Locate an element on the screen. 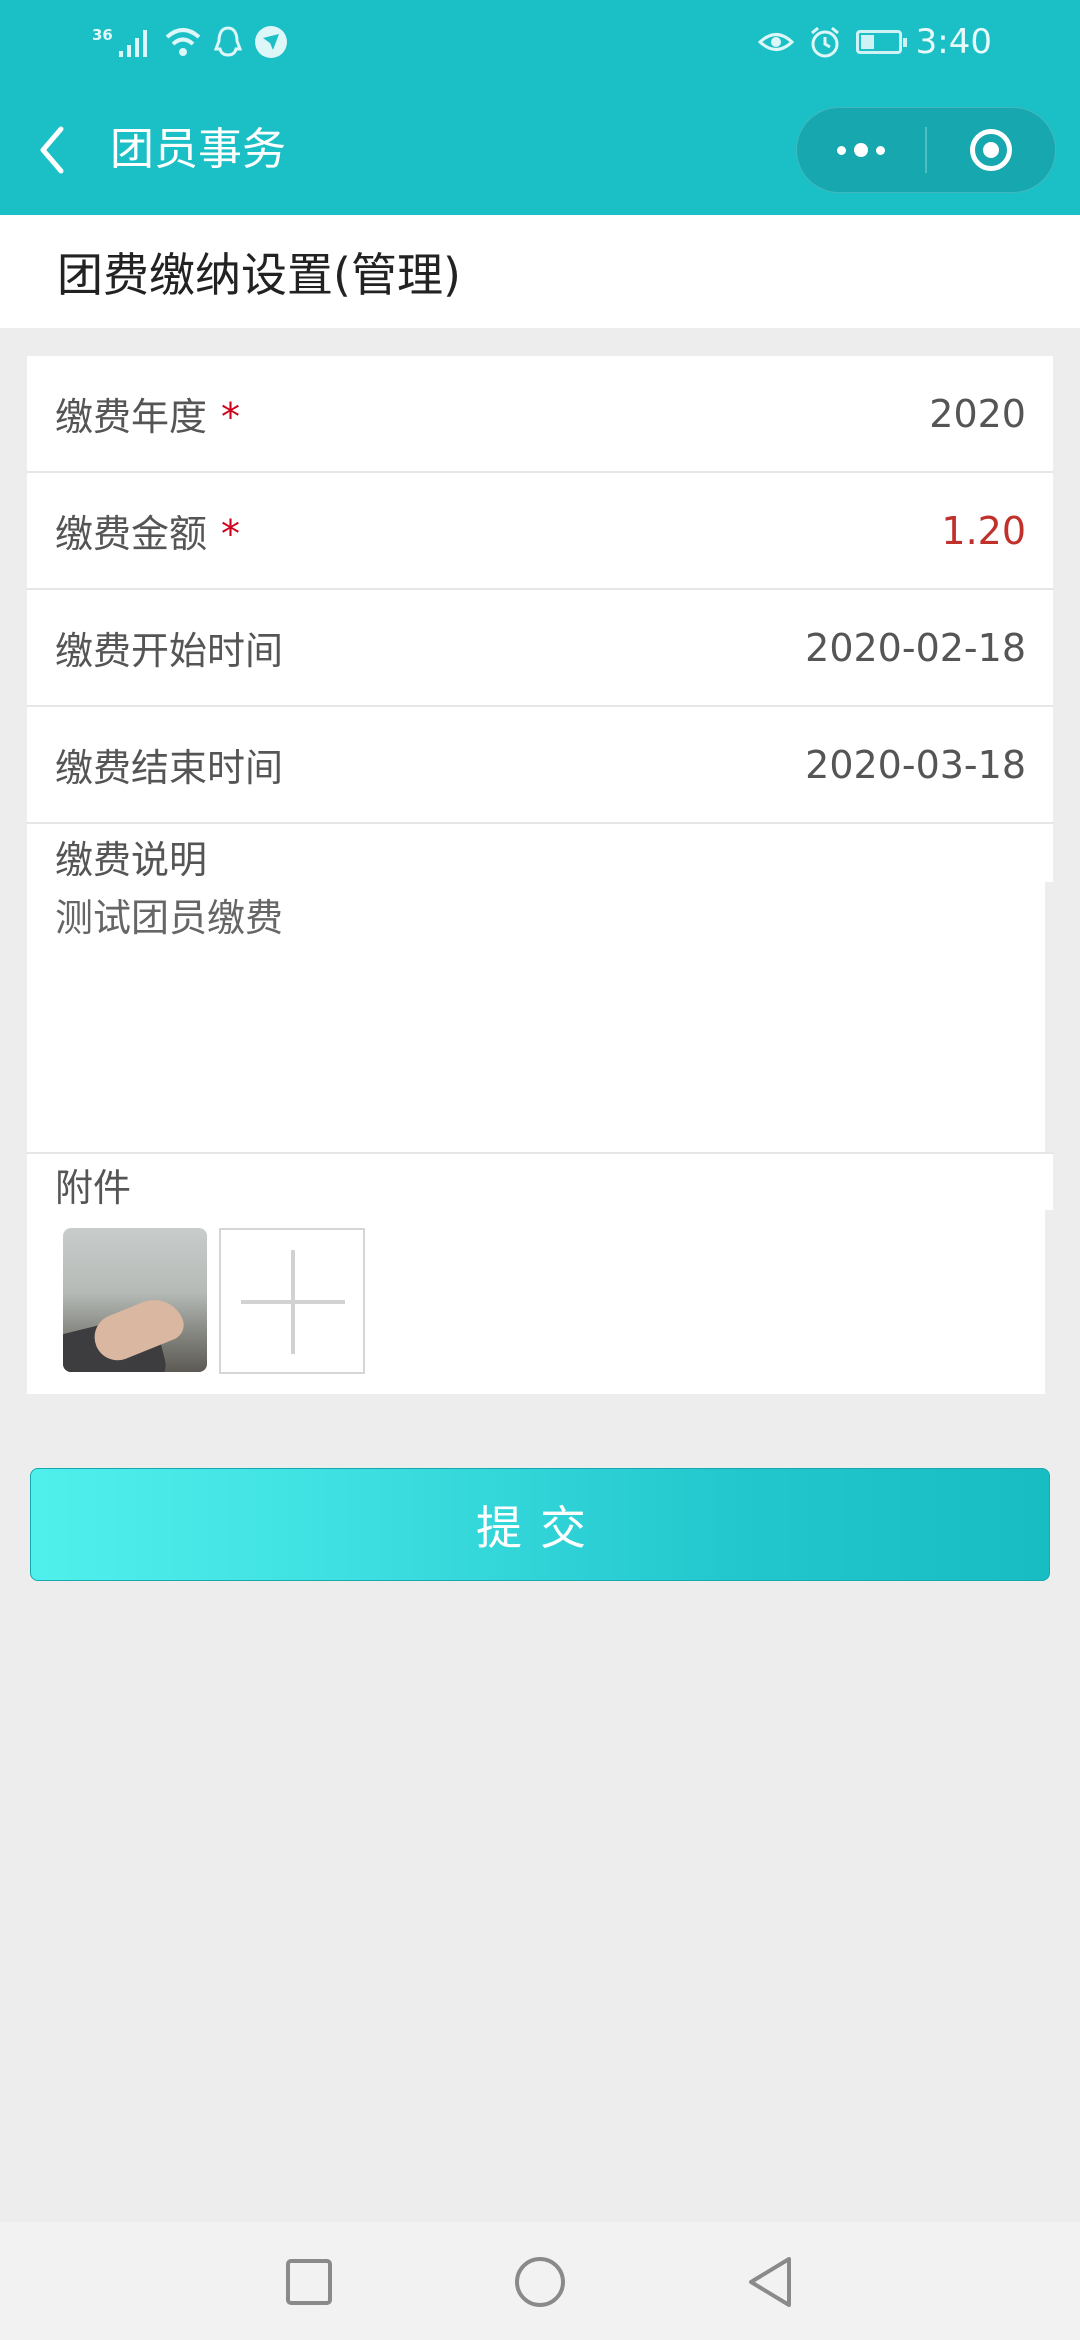  wifi-icon is located at coordinates (183, 42).